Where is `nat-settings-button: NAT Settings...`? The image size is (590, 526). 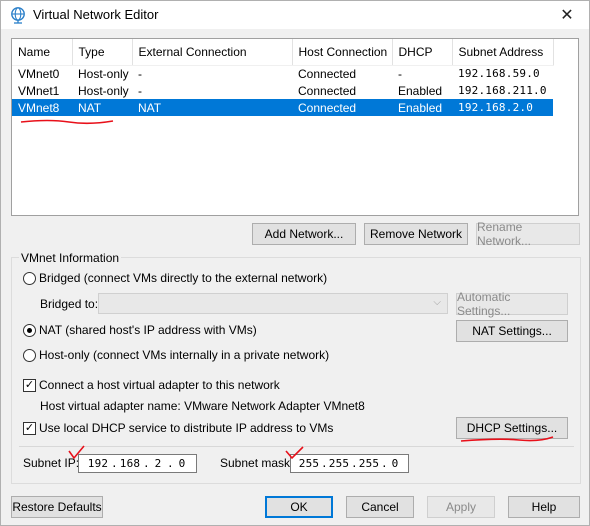
nat-settings-button: NAT Settings... is located at coordinates (512, 331).